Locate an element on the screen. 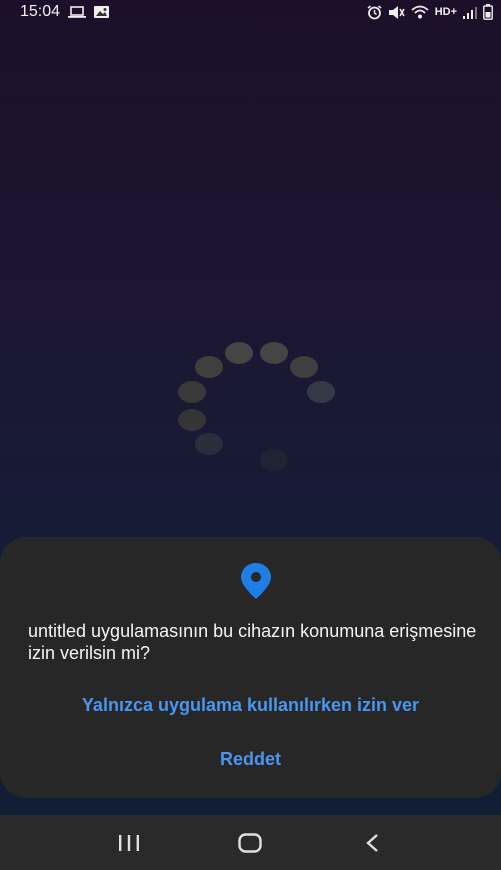  allow-while-using-button: Yalnızca uygulama kullanılırken izin ver is located at coordinates (250, 705).